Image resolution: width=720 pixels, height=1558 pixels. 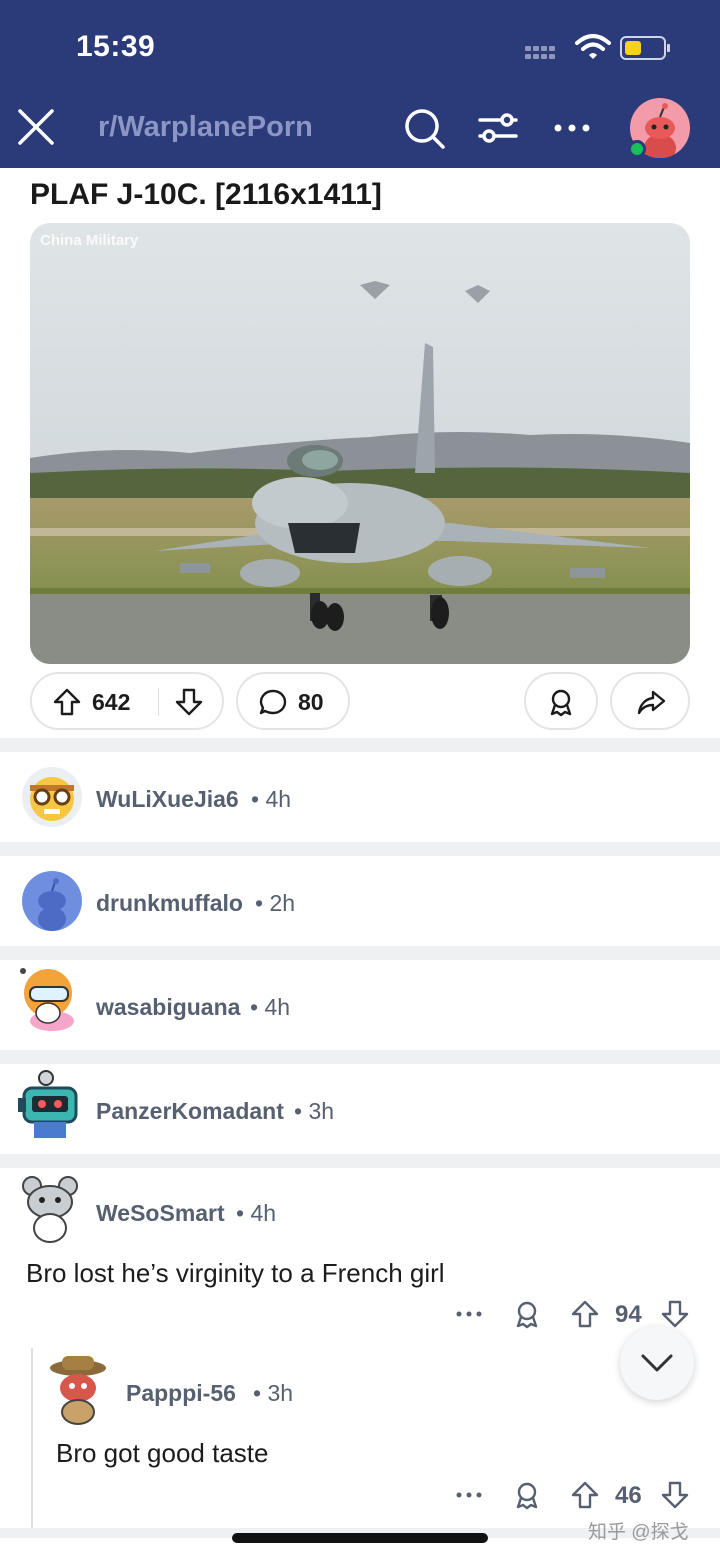 I want to click on comments-button: 80, so click(x=293, y=701).